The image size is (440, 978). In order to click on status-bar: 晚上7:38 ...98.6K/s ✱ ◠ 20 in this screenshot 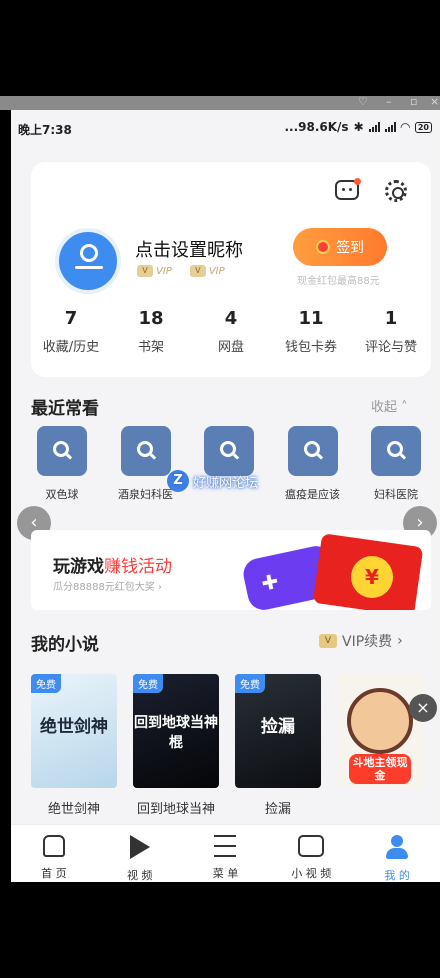, I will do `click(225, 127)`.